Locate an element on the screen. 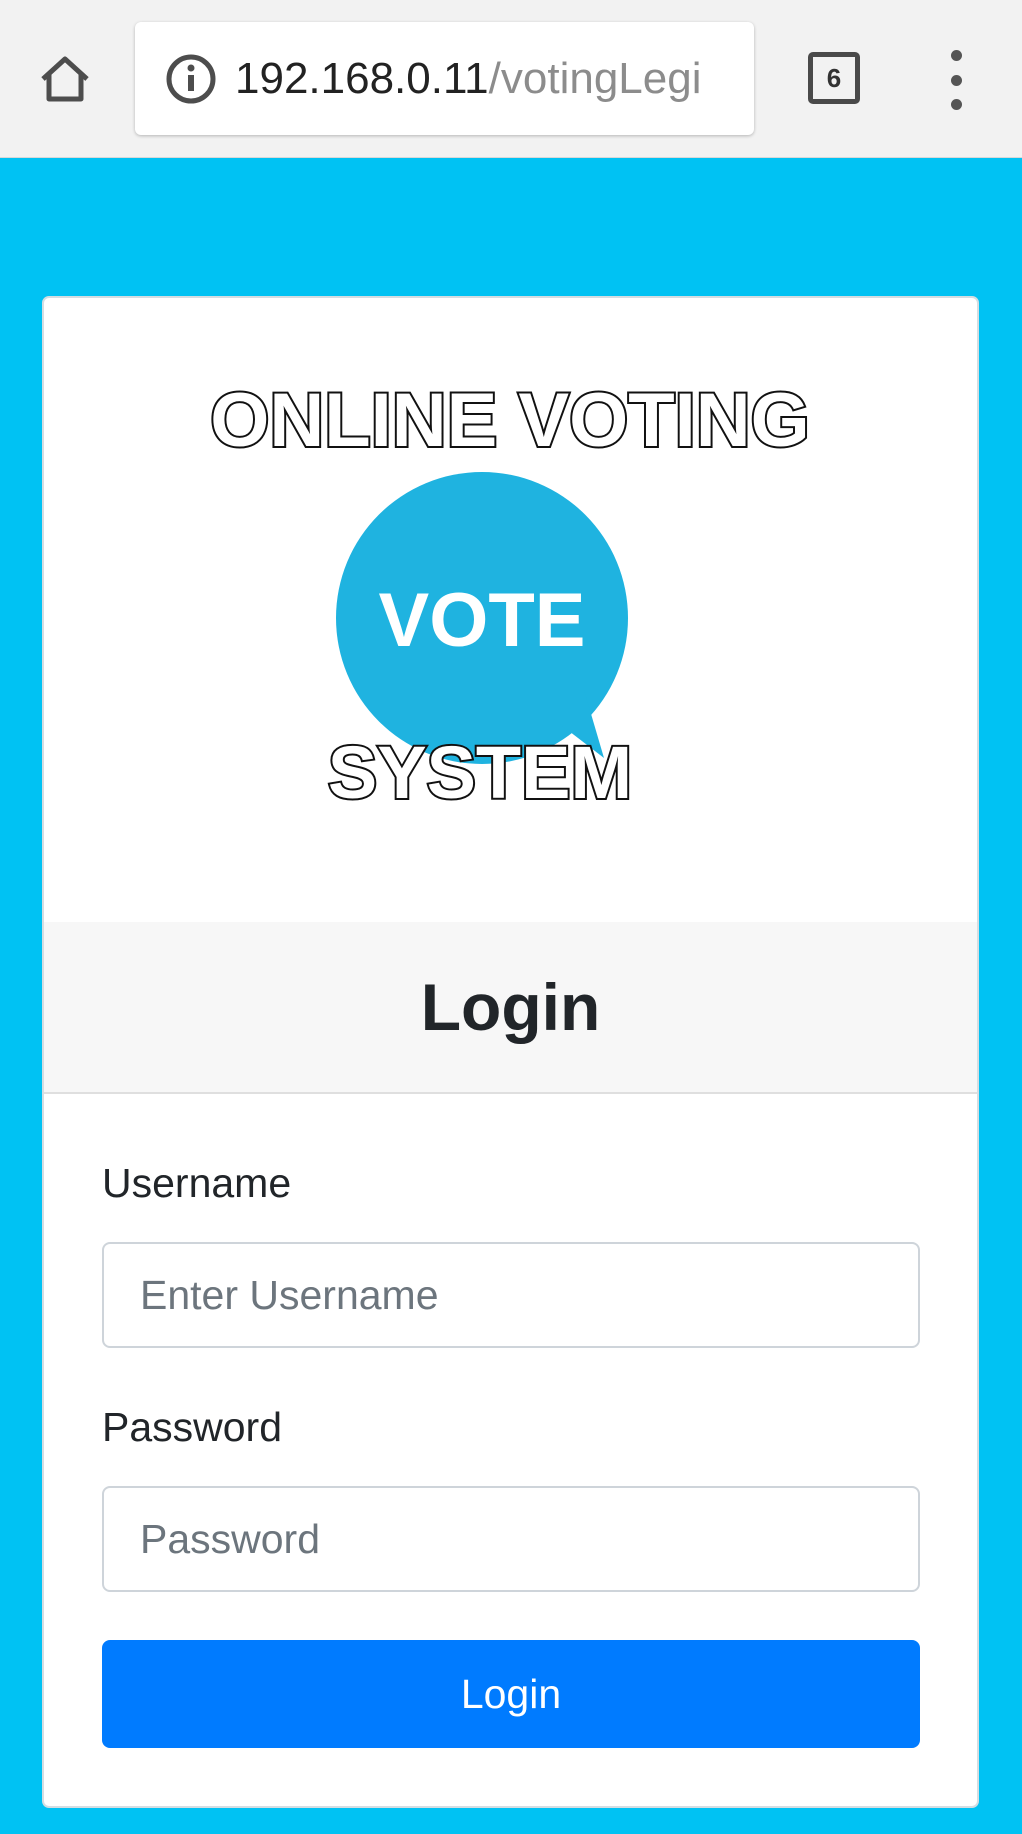 The image size is (1022, 1834). browser-toolbar: 192.168.0.11/votingLegi 6 is located at coordinates (511, 79).